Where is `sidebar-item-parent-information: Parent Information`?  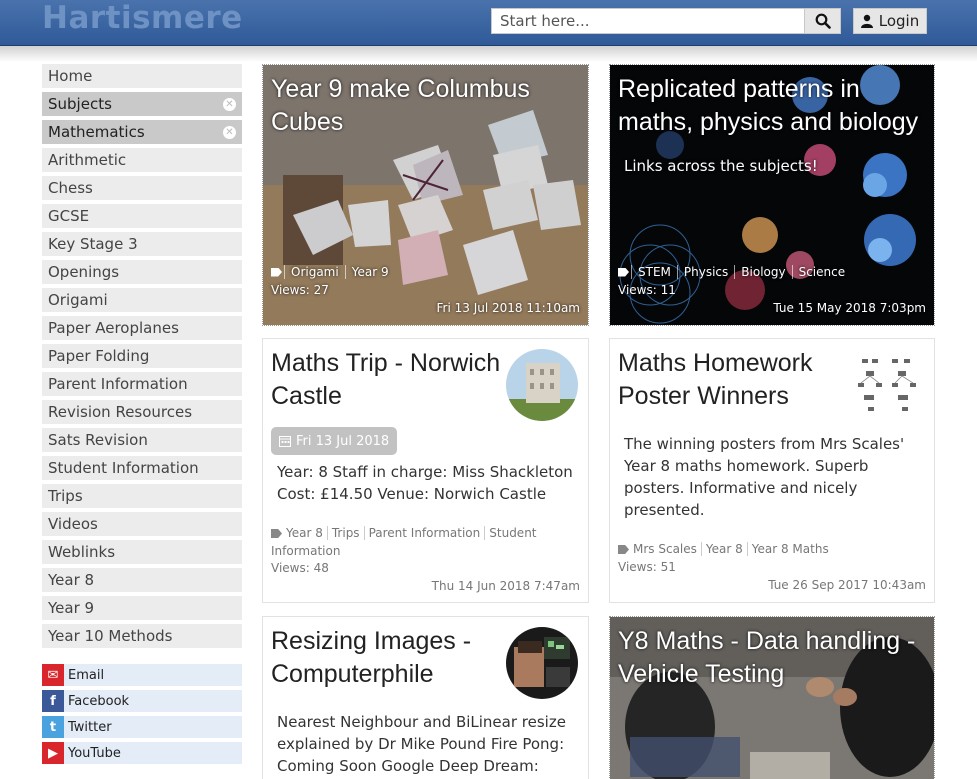
sidebar-item-parent-information: Parent Information is located at coordinates (142, 384).